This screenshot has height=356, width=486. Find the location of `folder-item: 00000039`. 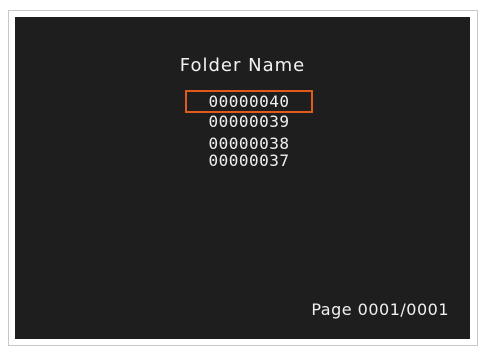

folder-item: 00000039 is located at coordinates (249, 121).